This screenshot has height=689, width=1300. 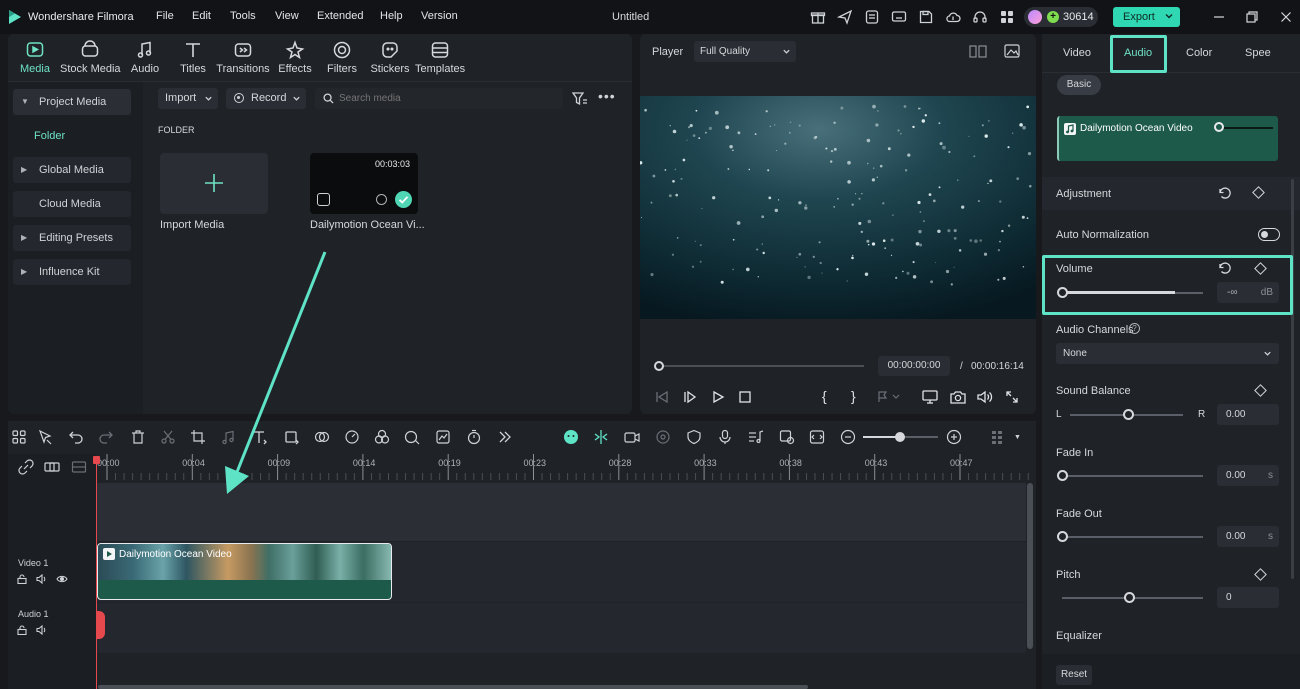 I want to click on panel-scrollbar, so click(x=1292, y=379).